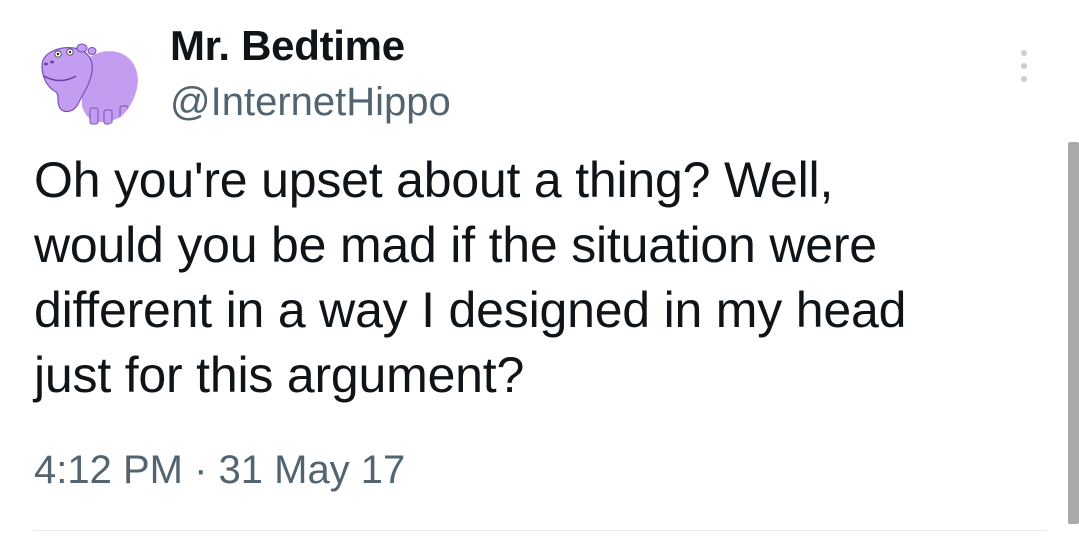 This screenshot has height=536, width=1079. I want to click on author-handle: @InternetHippo, so click(310, 102).